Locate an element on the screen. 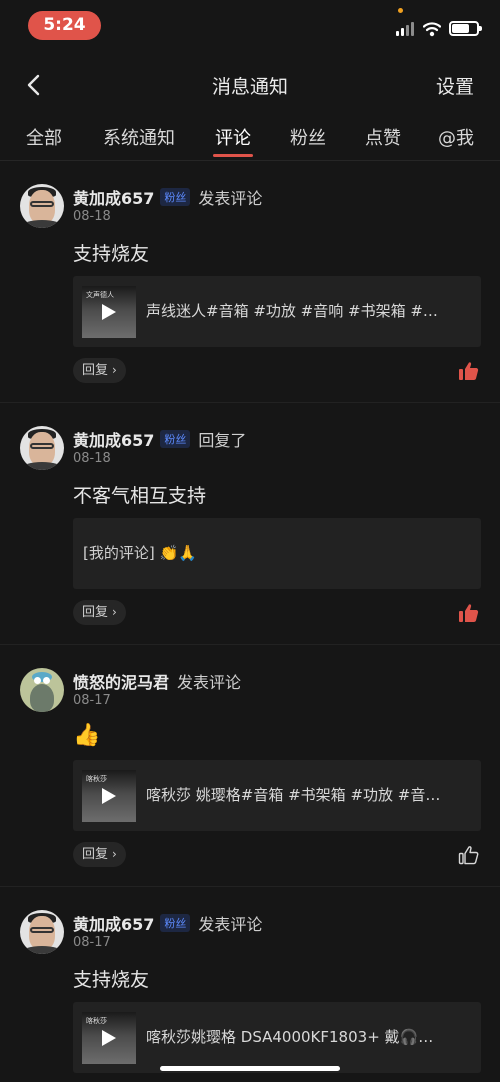 The width and height of the screenshot is (500, 1082). wifi-icon is located at coordinates (432, 29).